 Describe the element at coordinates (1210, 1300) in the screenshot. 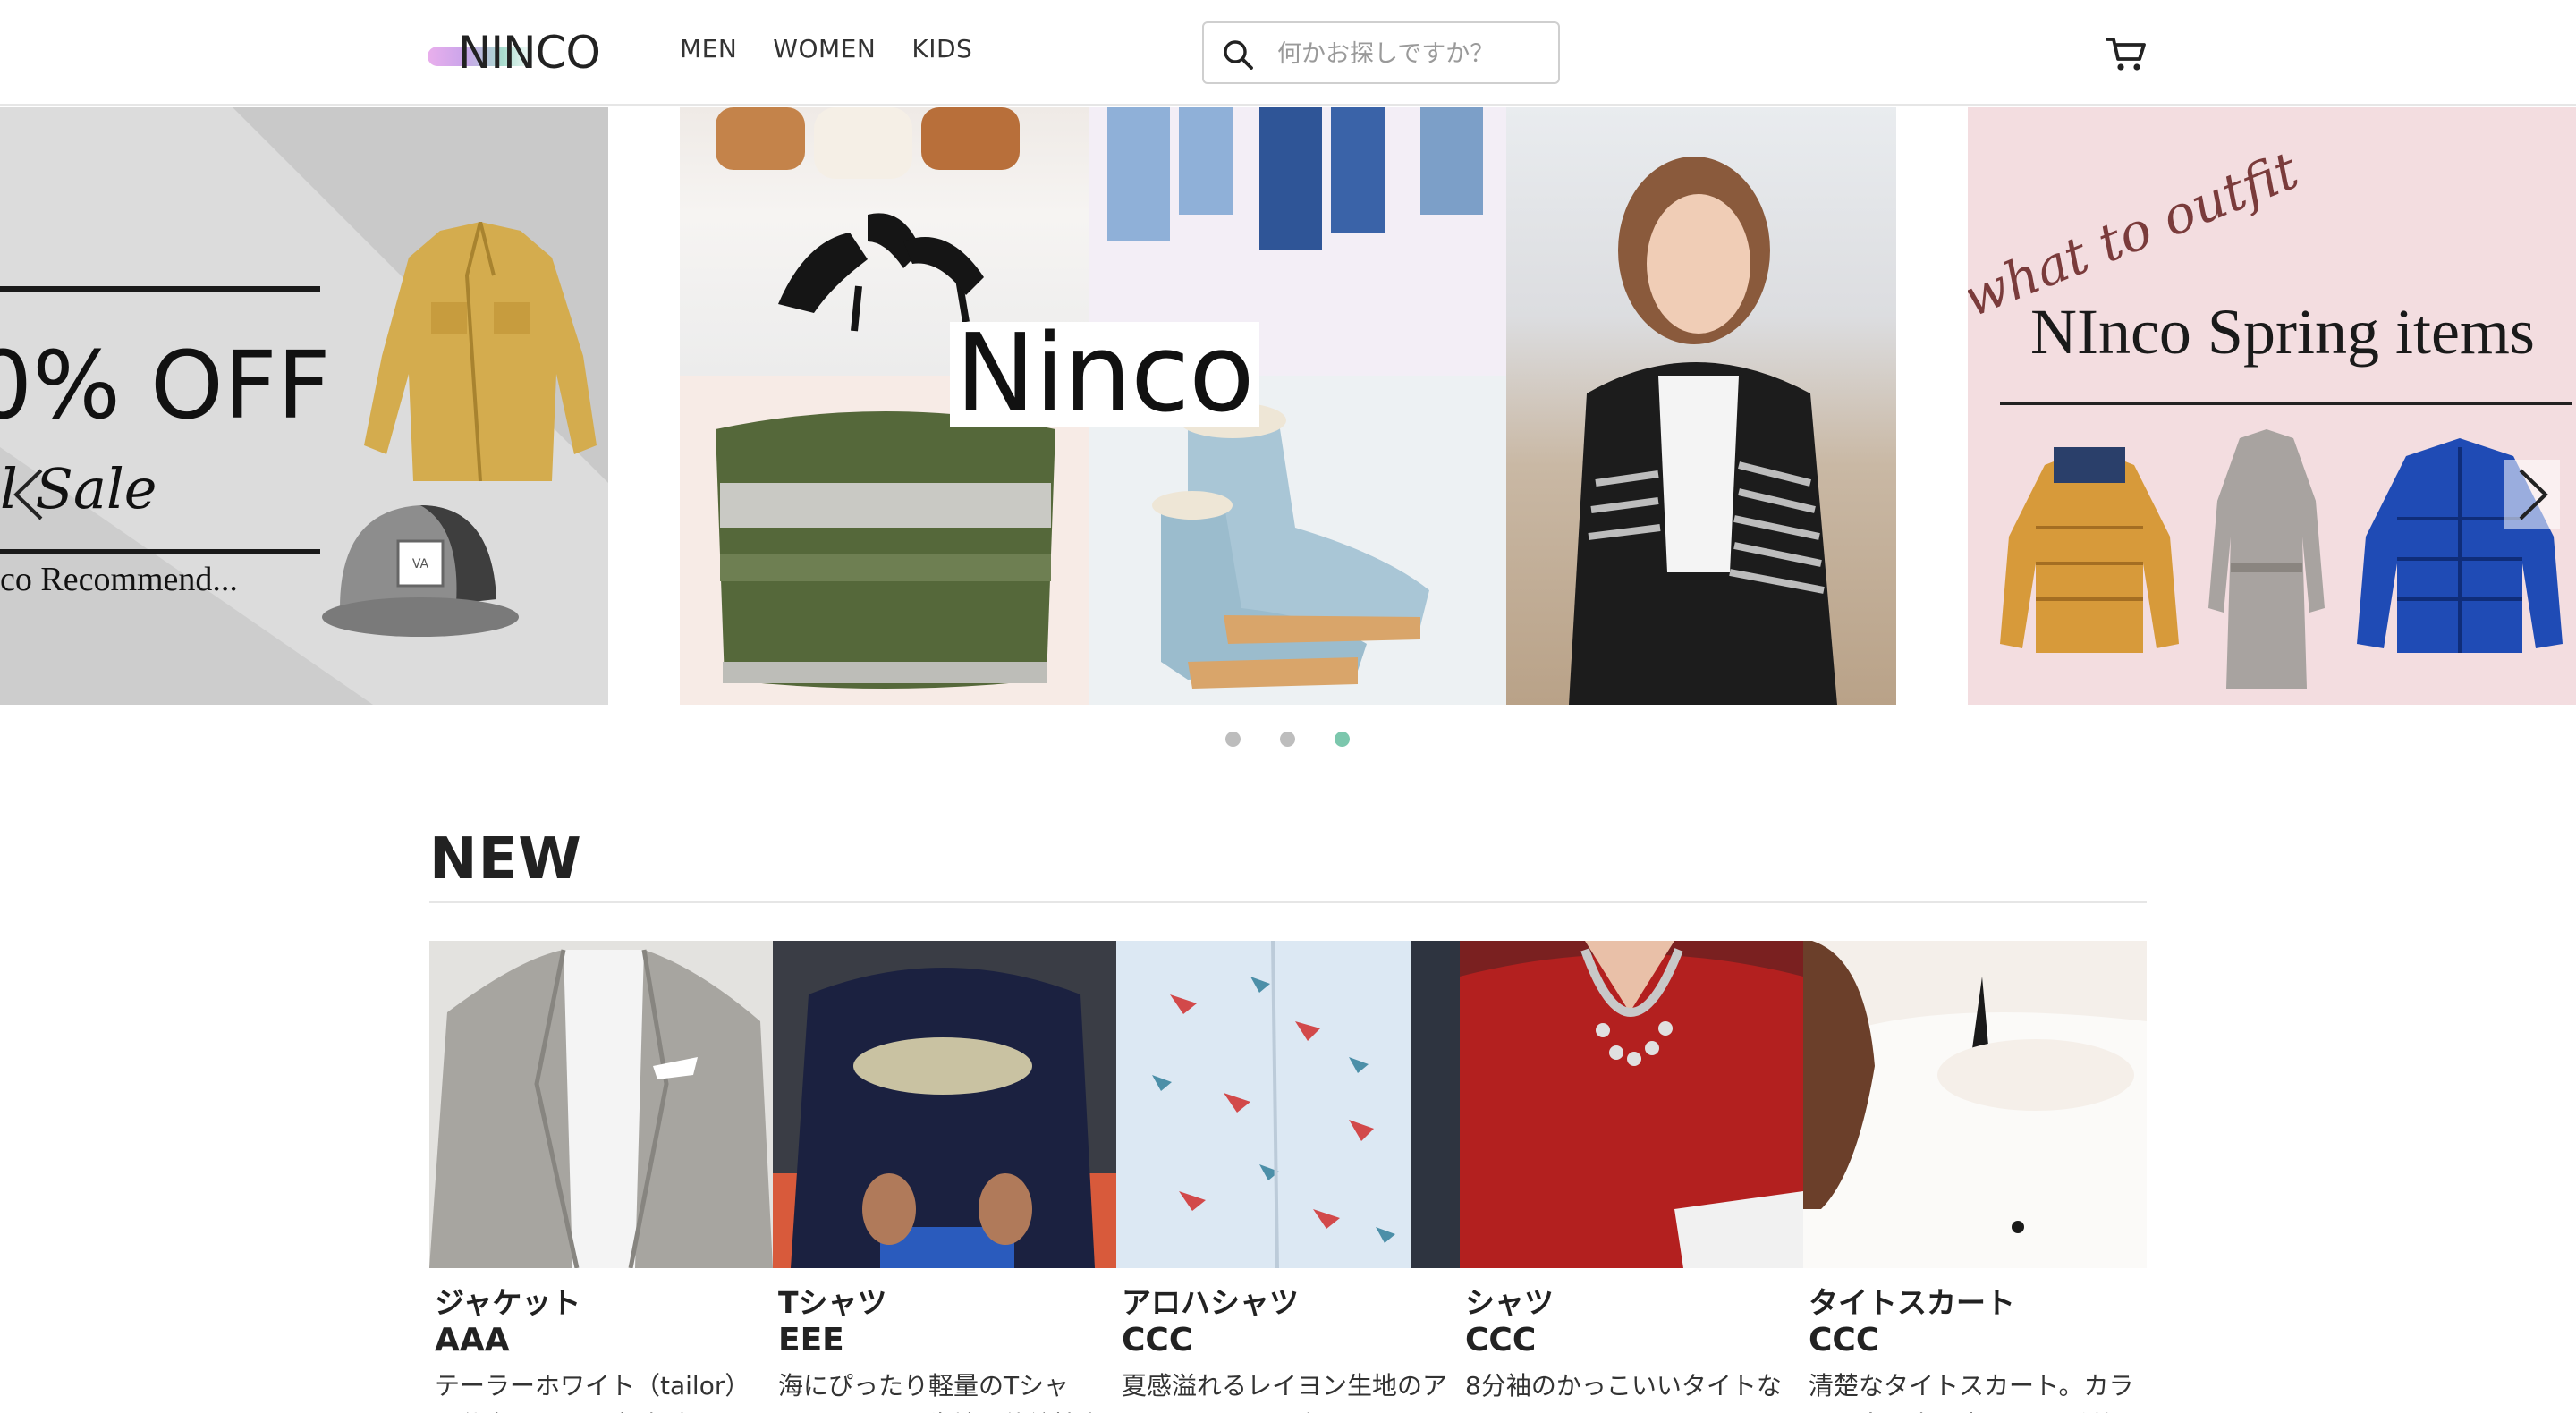

I see `product-name: アロハシャツ` at that location.